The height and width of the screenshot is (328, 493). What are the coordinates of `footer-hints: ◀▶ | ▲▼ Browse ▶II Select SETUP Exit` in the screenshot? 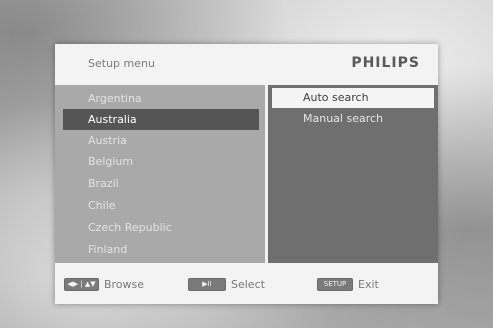 It's located at (246, 283).